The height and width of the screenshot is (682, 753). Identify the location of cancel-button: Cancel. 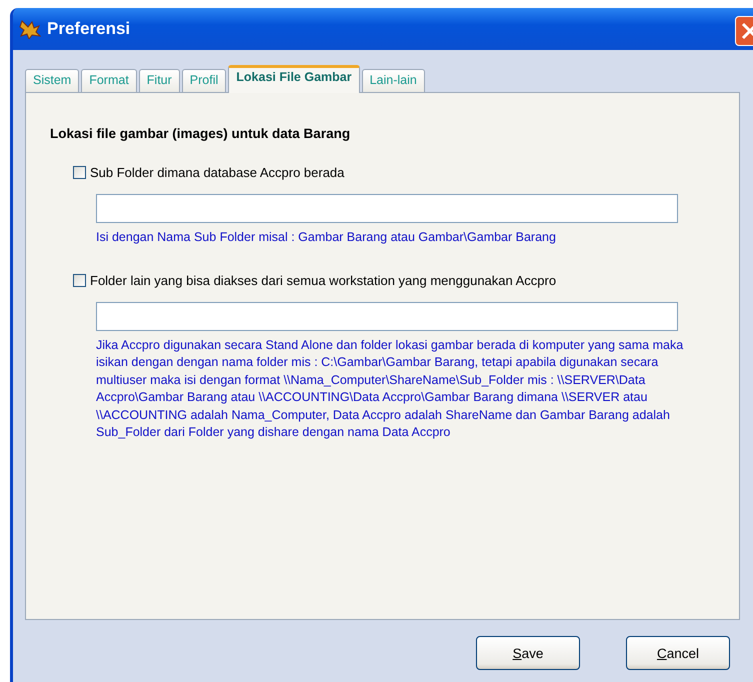
(678, 653).